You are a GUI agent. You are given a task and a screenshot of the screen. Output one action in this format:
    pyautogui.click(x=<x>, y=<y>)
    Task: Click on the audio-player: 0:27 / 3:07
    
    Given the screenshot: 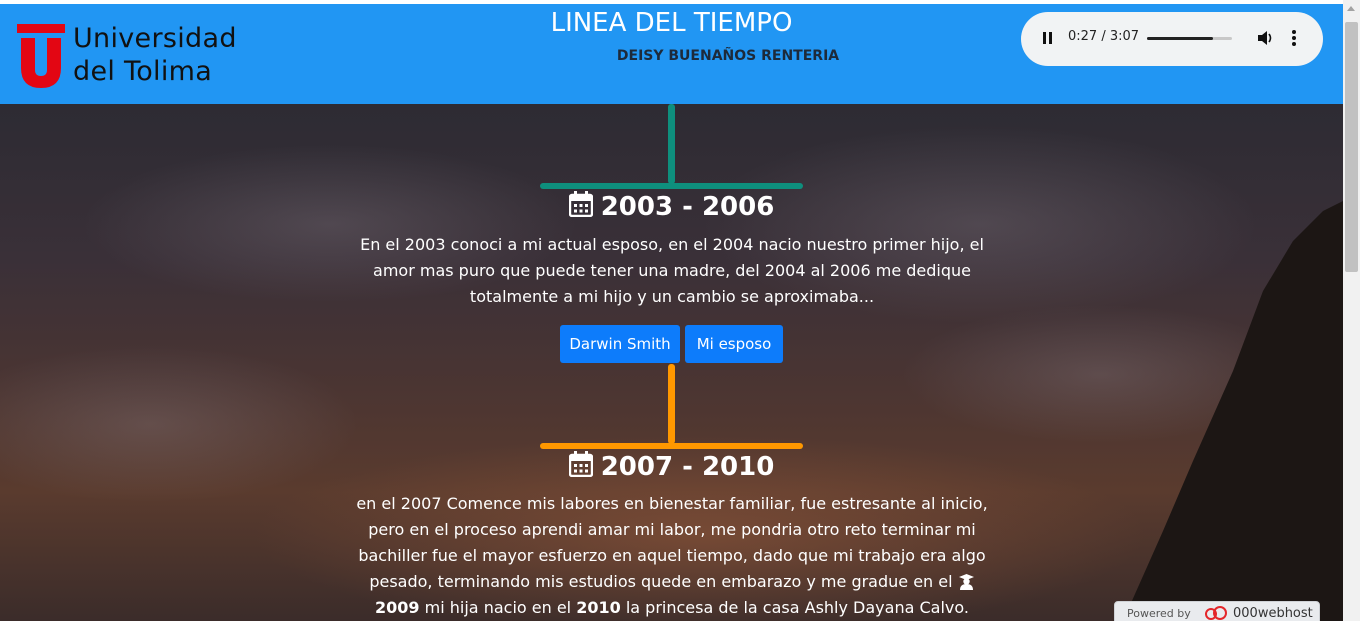 What is the action you would take?
    pyautogui.click(x=1172, y=39)
    